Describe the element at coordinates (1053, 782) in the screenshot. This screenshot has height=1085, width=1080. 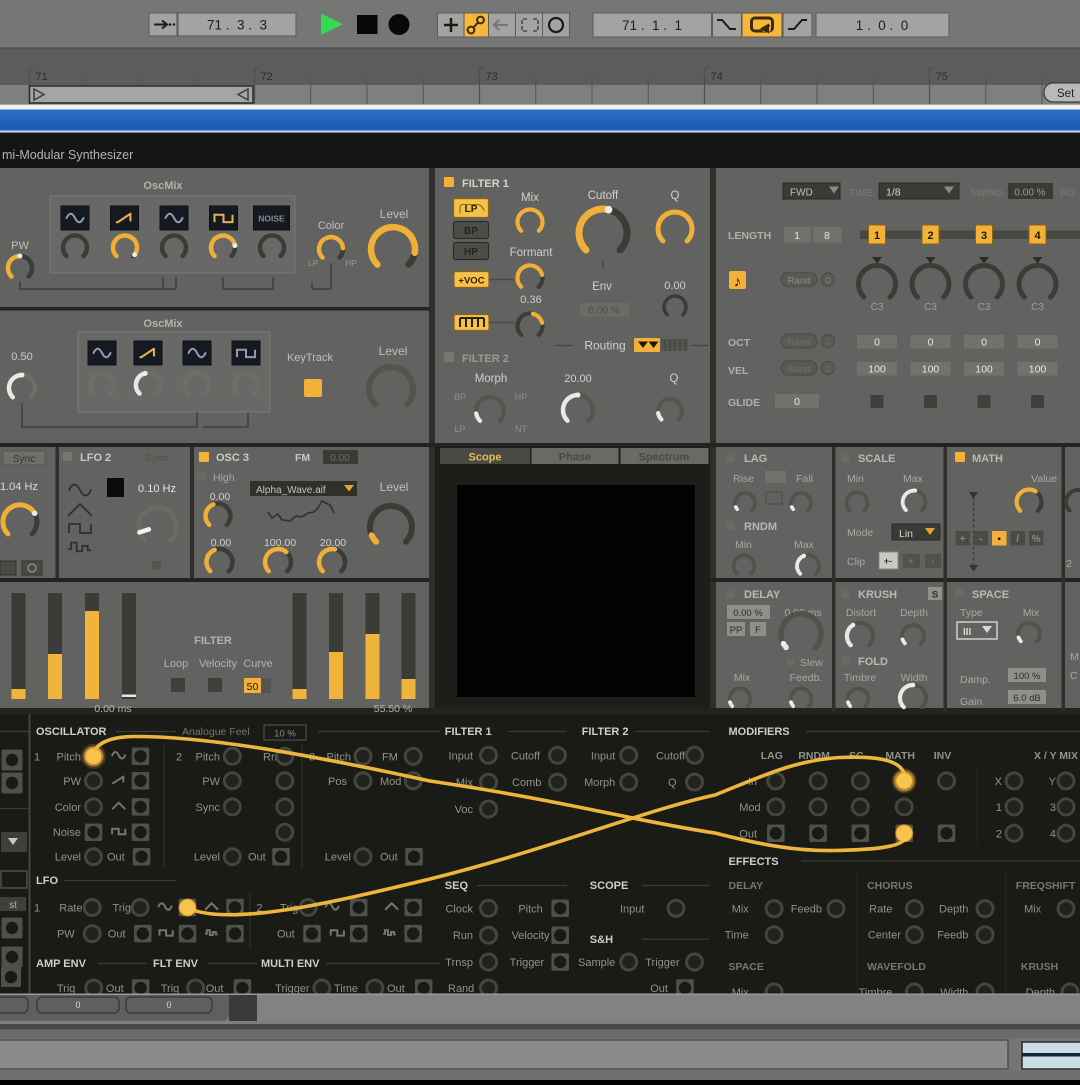
I see `svg-text: Y` at that location.